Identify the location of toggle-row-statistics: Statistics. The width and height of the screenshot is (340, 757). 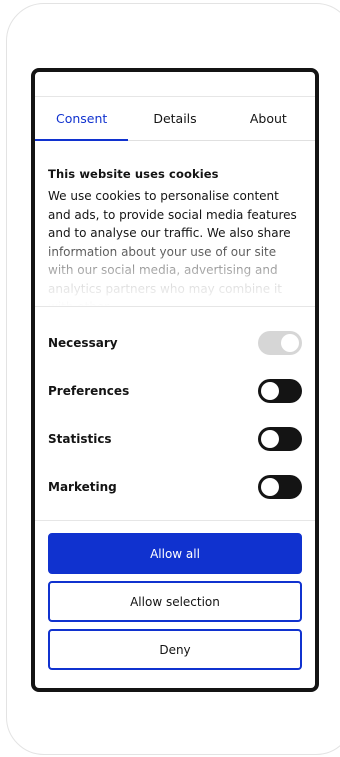
(175, 439).